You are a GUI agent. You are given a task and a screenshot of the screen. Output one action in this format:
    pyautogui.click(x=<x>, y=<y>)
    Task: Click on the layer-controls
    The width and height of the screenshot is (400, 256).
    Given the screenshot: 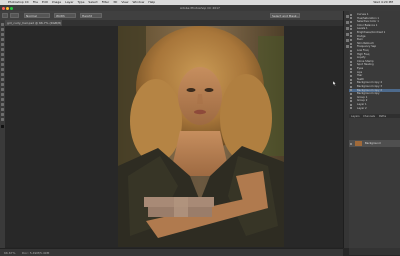 What is the action you would take?
    pyautogui.click(x=374, y=128)
    